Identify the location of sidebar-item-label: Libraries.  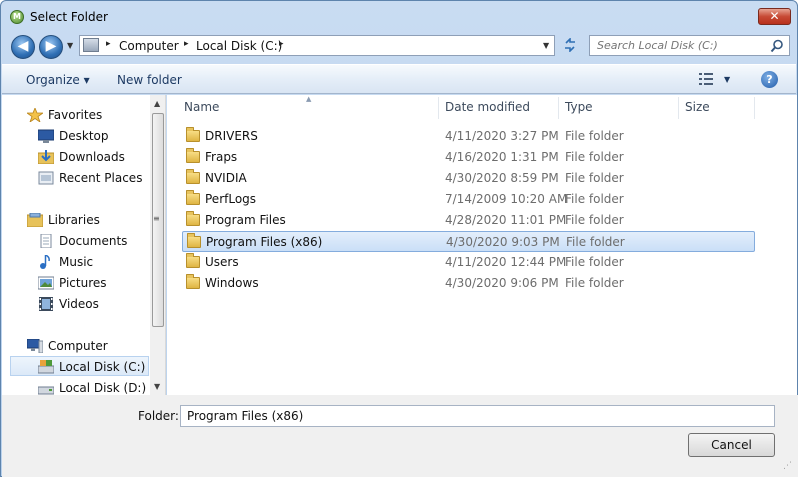
(74, 220).